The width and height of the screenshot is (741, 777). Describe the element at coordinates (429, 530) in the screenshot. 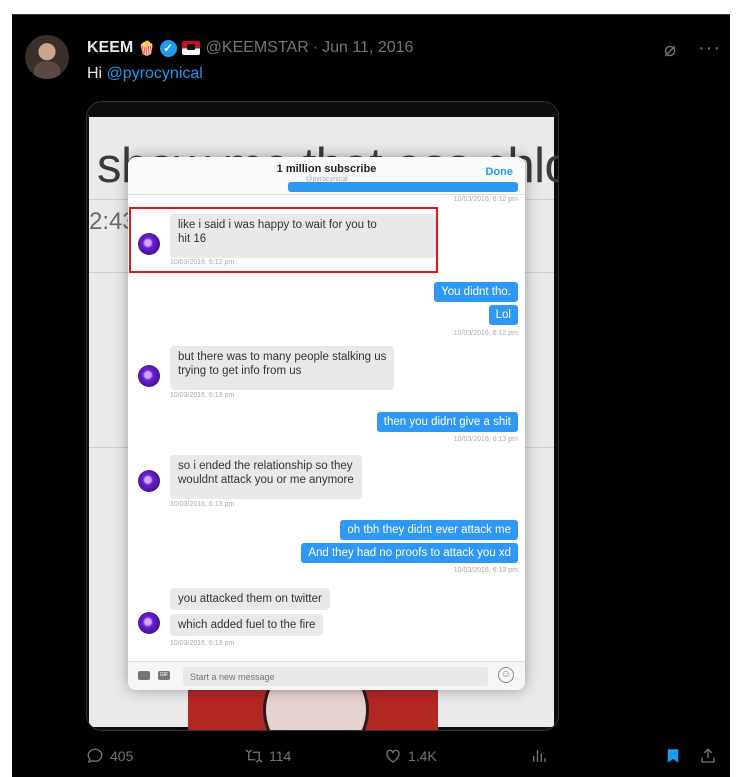

I see `message-out: oh tbh they didnt ever attack me` at that location.